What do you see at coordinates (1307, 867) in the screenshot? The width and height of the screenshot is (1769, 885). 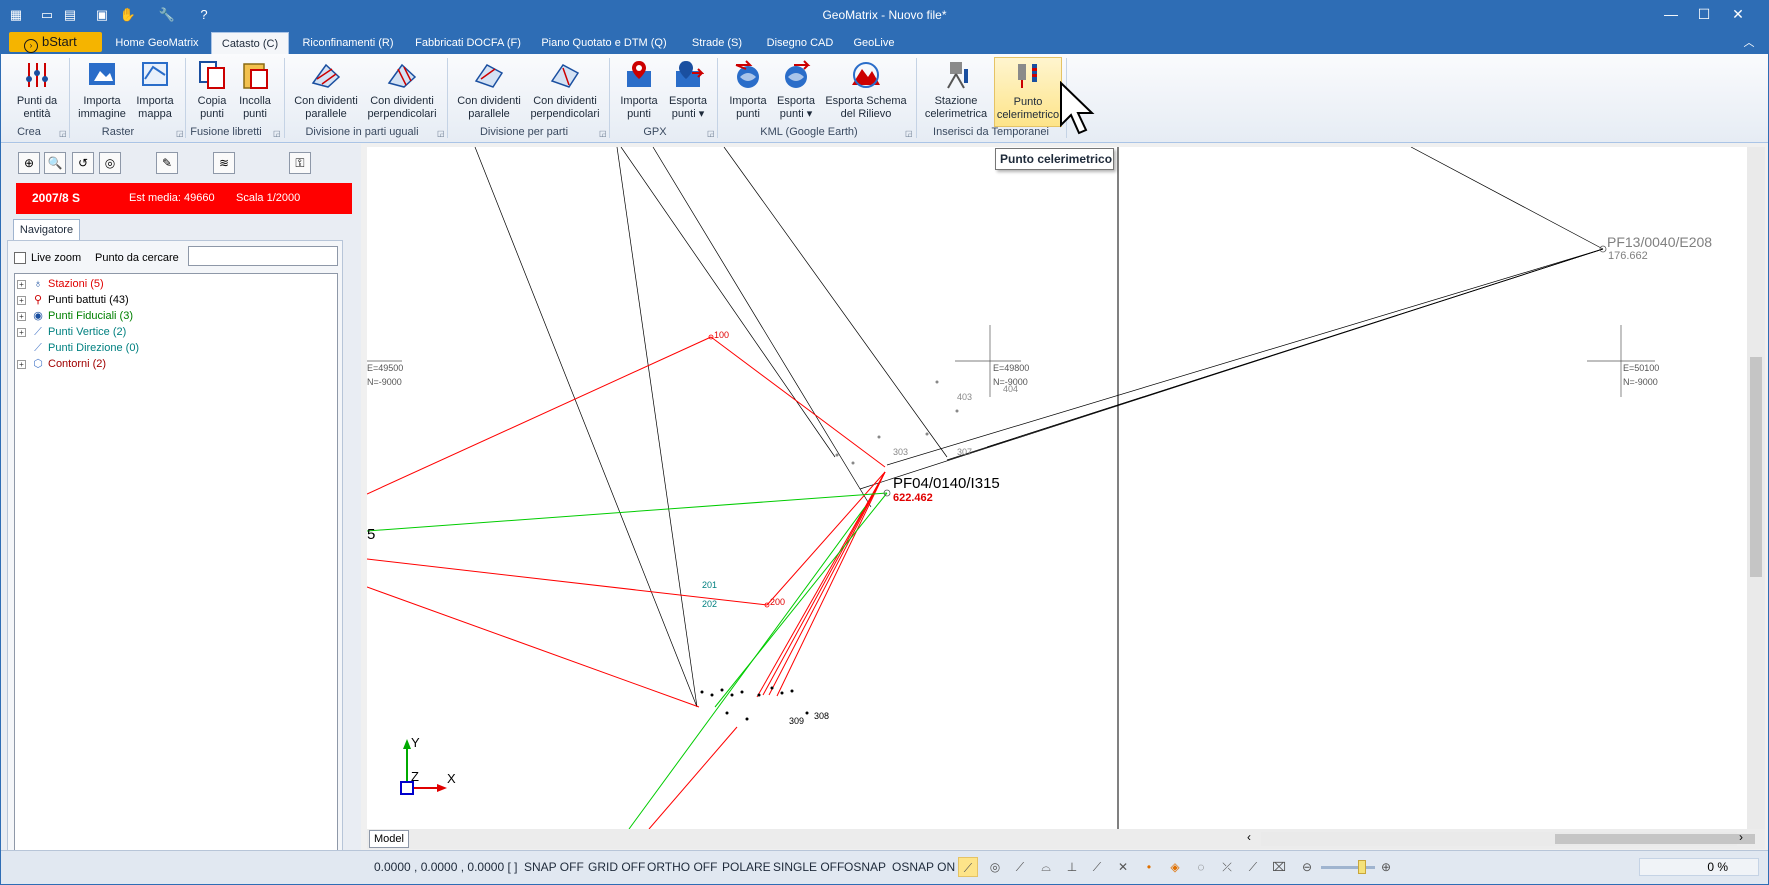 I see `zoom-out-icon: ⊖` at bounding box center [1307, 867].